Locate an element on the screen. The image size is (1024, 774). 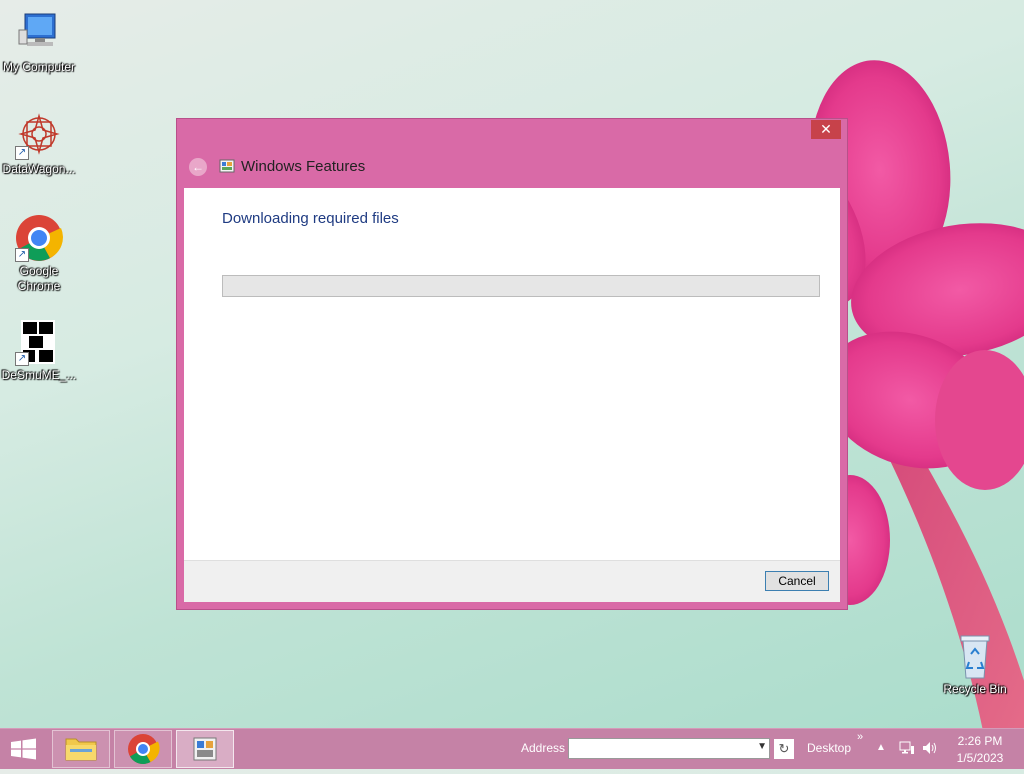
chrome-icon: ↗ is located at coordinates (39, 238).